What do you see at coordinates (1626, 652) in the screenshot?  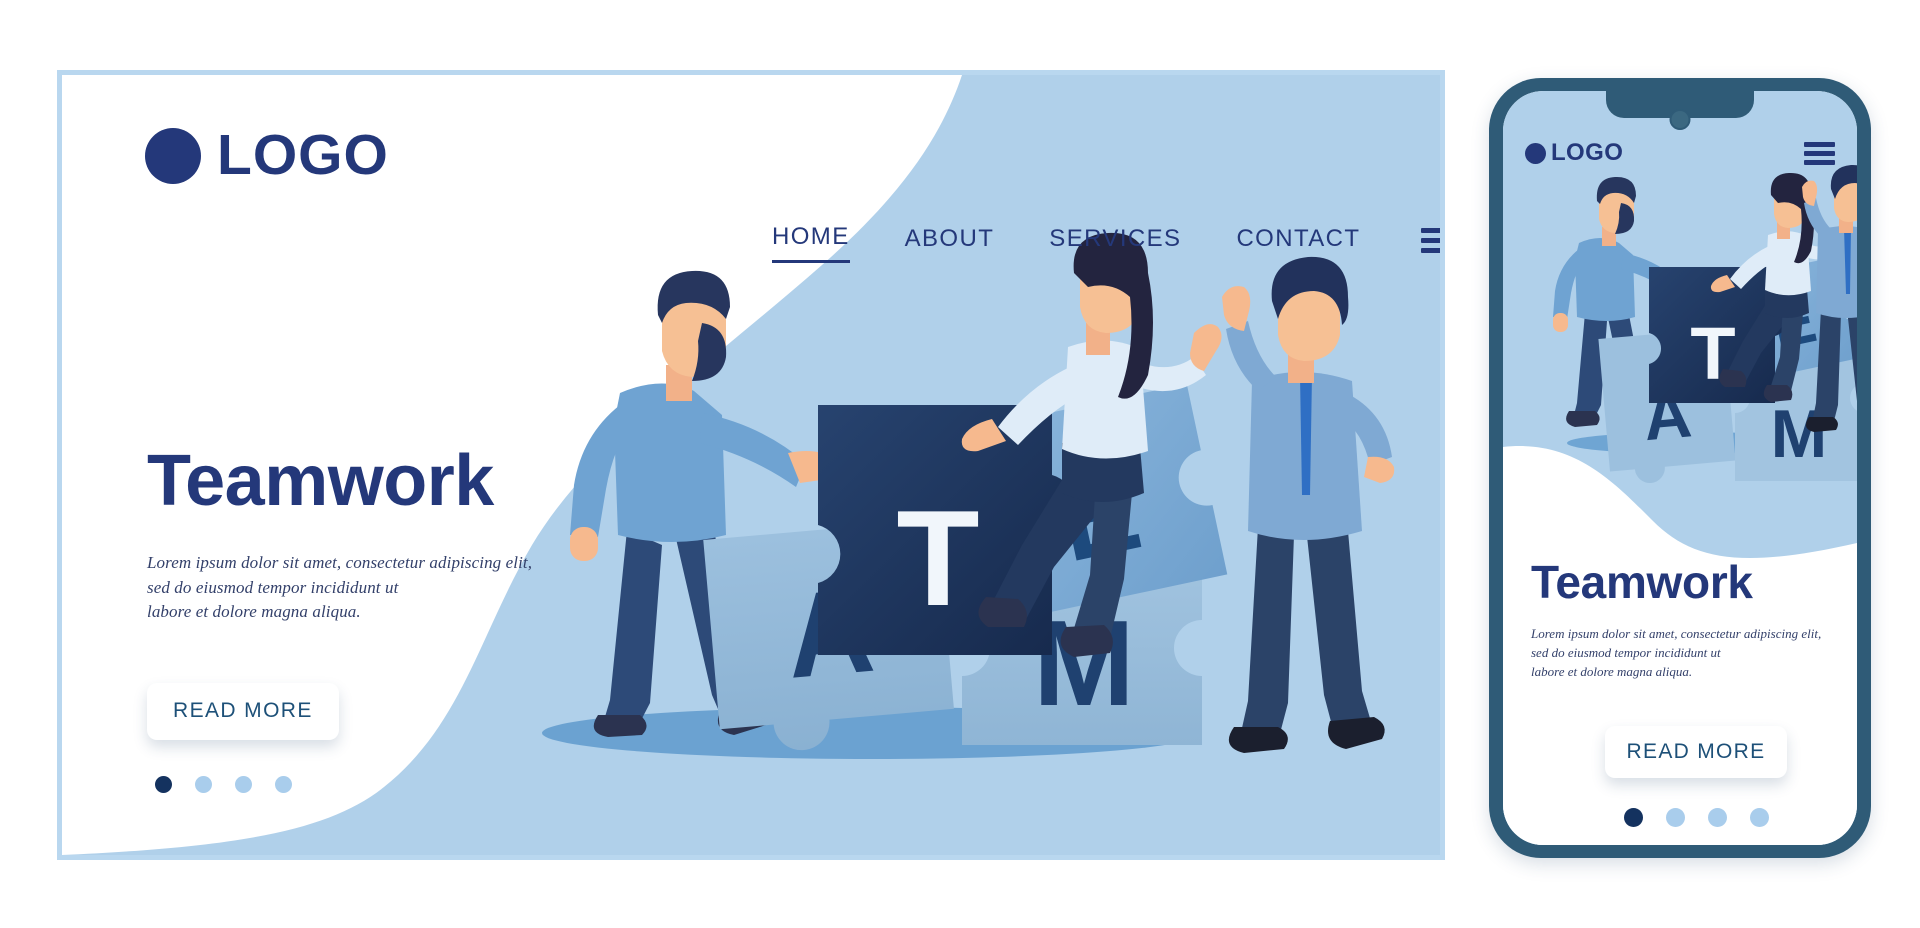 I see `mobile-hero-paragraph-line-2: sed do eiusmod tempor incididunt ut` at bounding box center [1626, 652].